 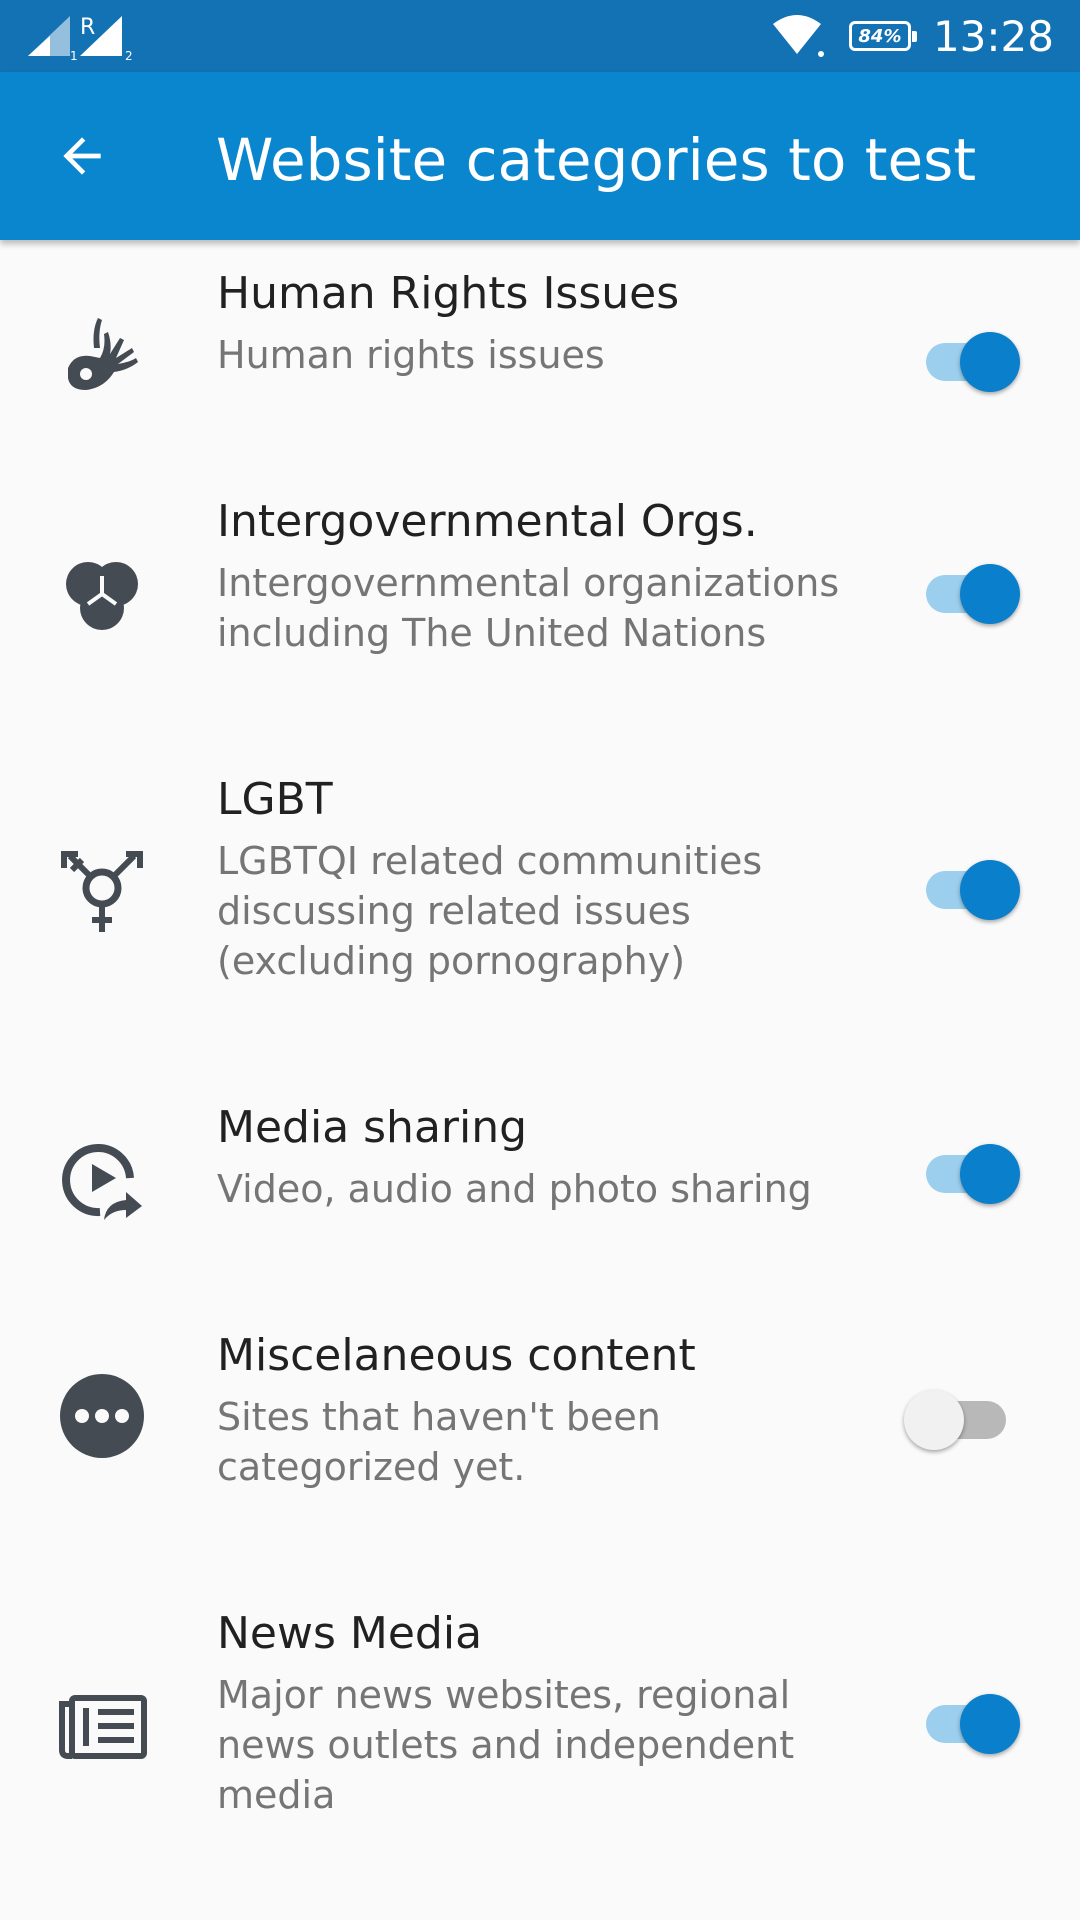 What do you see at coordinates (540, 36) in the screenshot?
I see `status-bar: 1 R 2 84% 13:28` at bounding box center [540, 36].